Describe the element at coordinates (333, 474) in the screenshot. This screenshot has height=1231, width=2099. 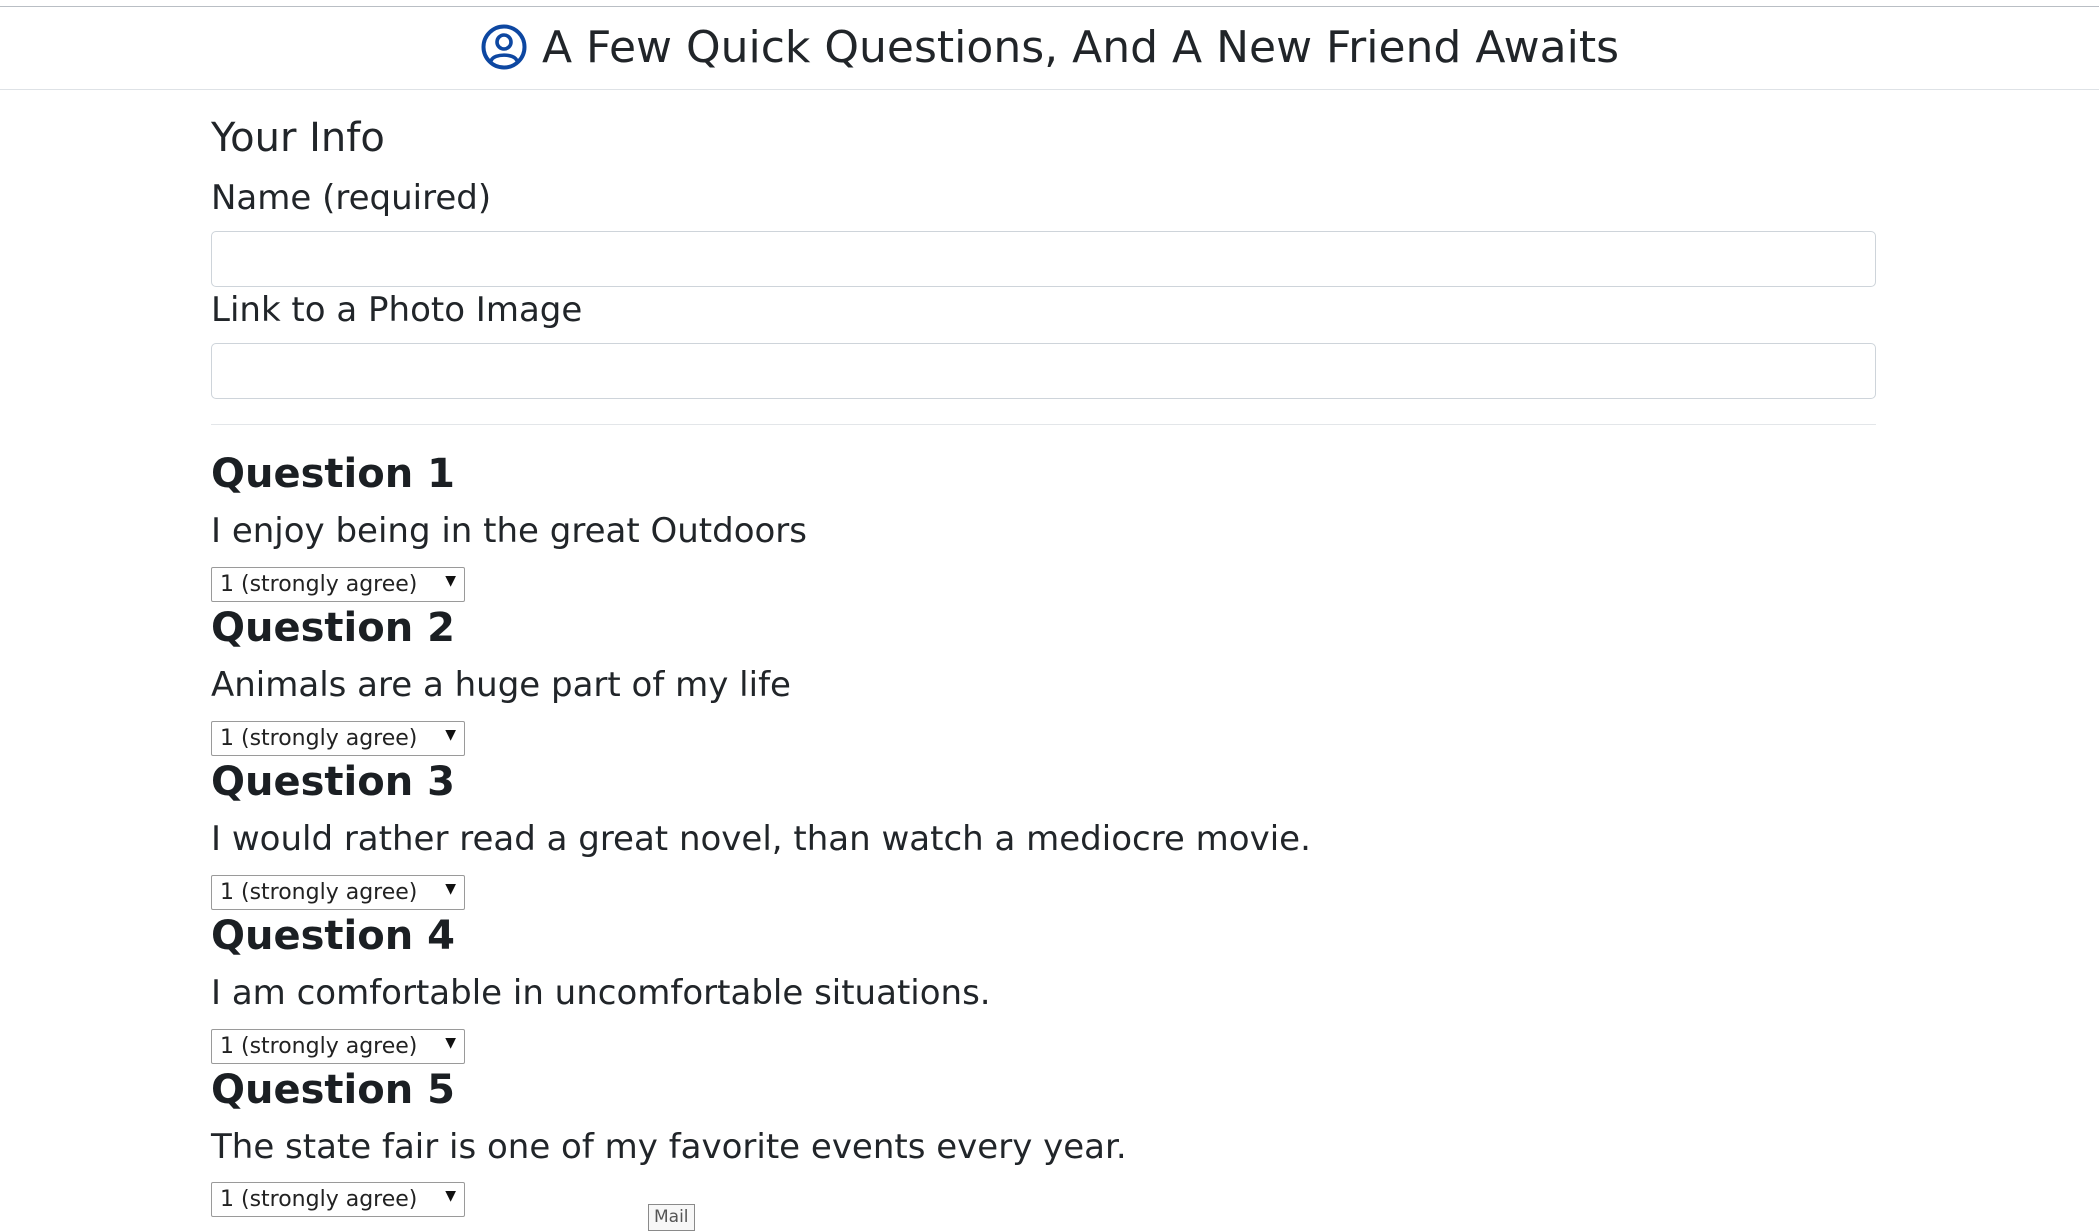
I see `question-1-heading: Question 1` at that location.